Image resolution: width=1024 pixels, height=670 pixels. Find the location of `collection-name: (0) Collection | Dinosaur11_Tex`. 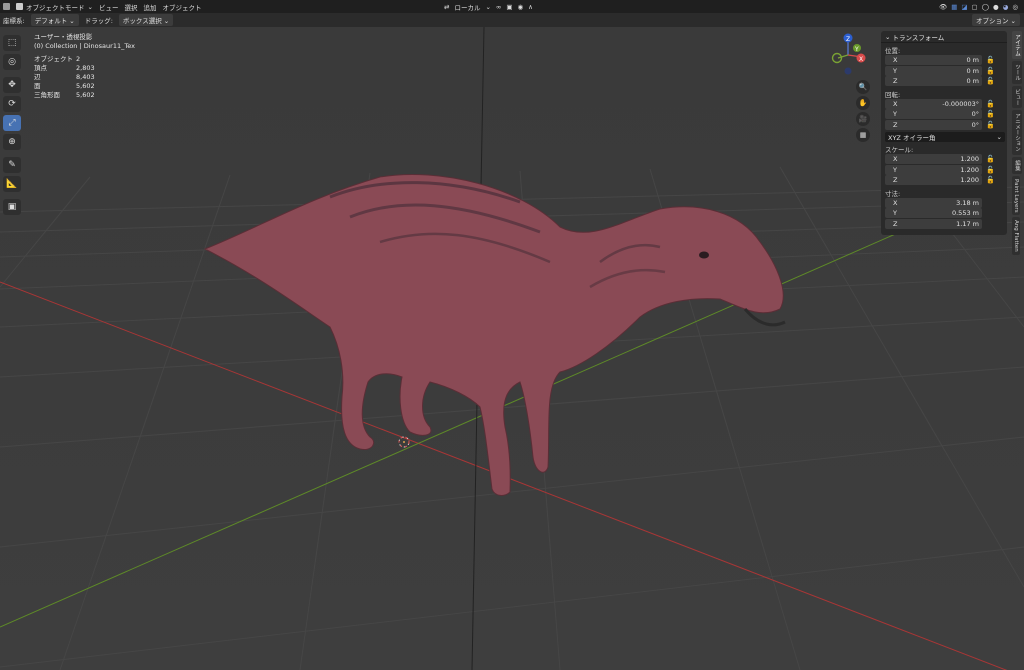

collection-name: (0) Collection | Dinosaur11_Tex is located at coordinates (84, 46).